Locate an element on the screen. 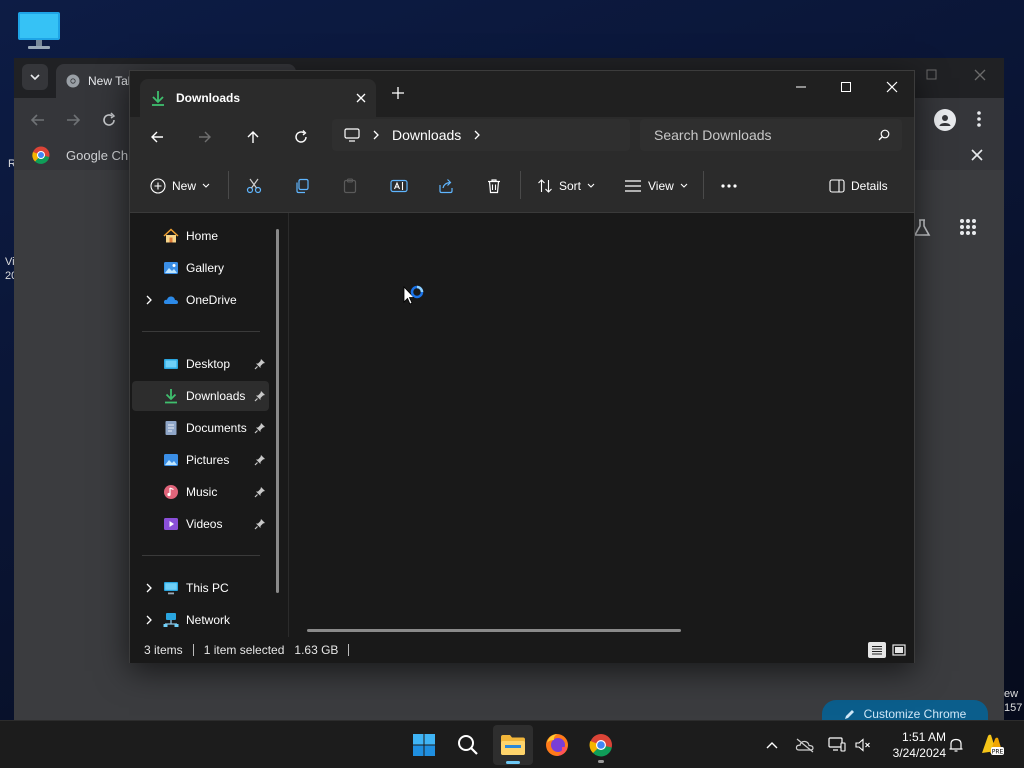  copilot-pre-icon: PRE is located at coordinates (992, 745).